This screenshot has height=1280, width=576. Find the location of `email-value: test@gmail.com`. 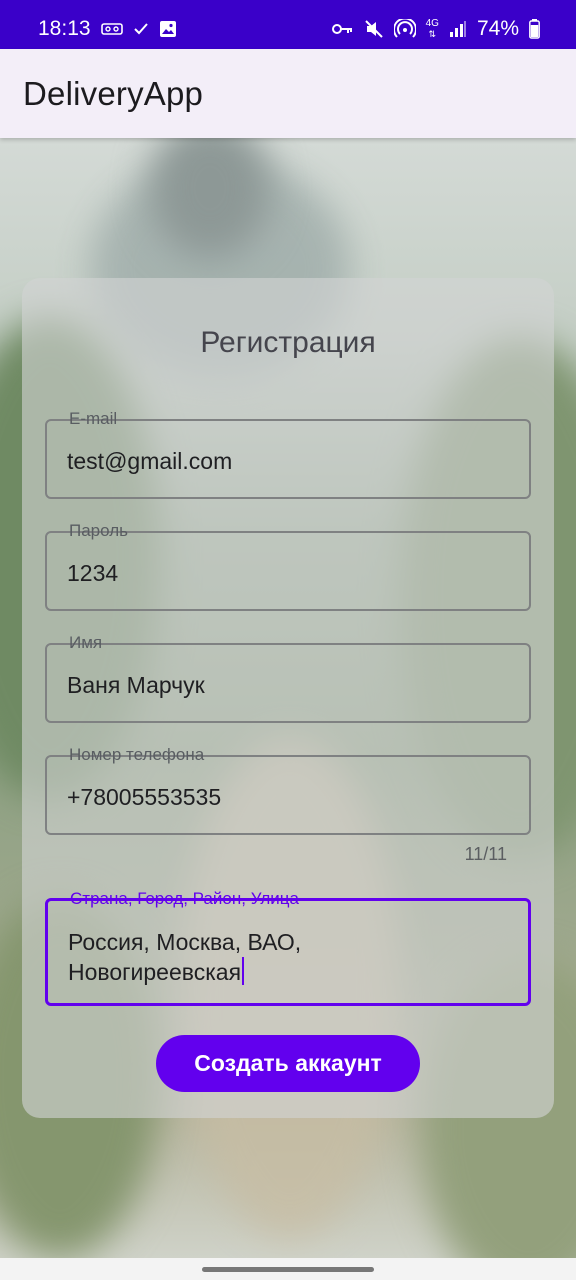

email-value: test@gmail.com is located at coordinates (150, 461).